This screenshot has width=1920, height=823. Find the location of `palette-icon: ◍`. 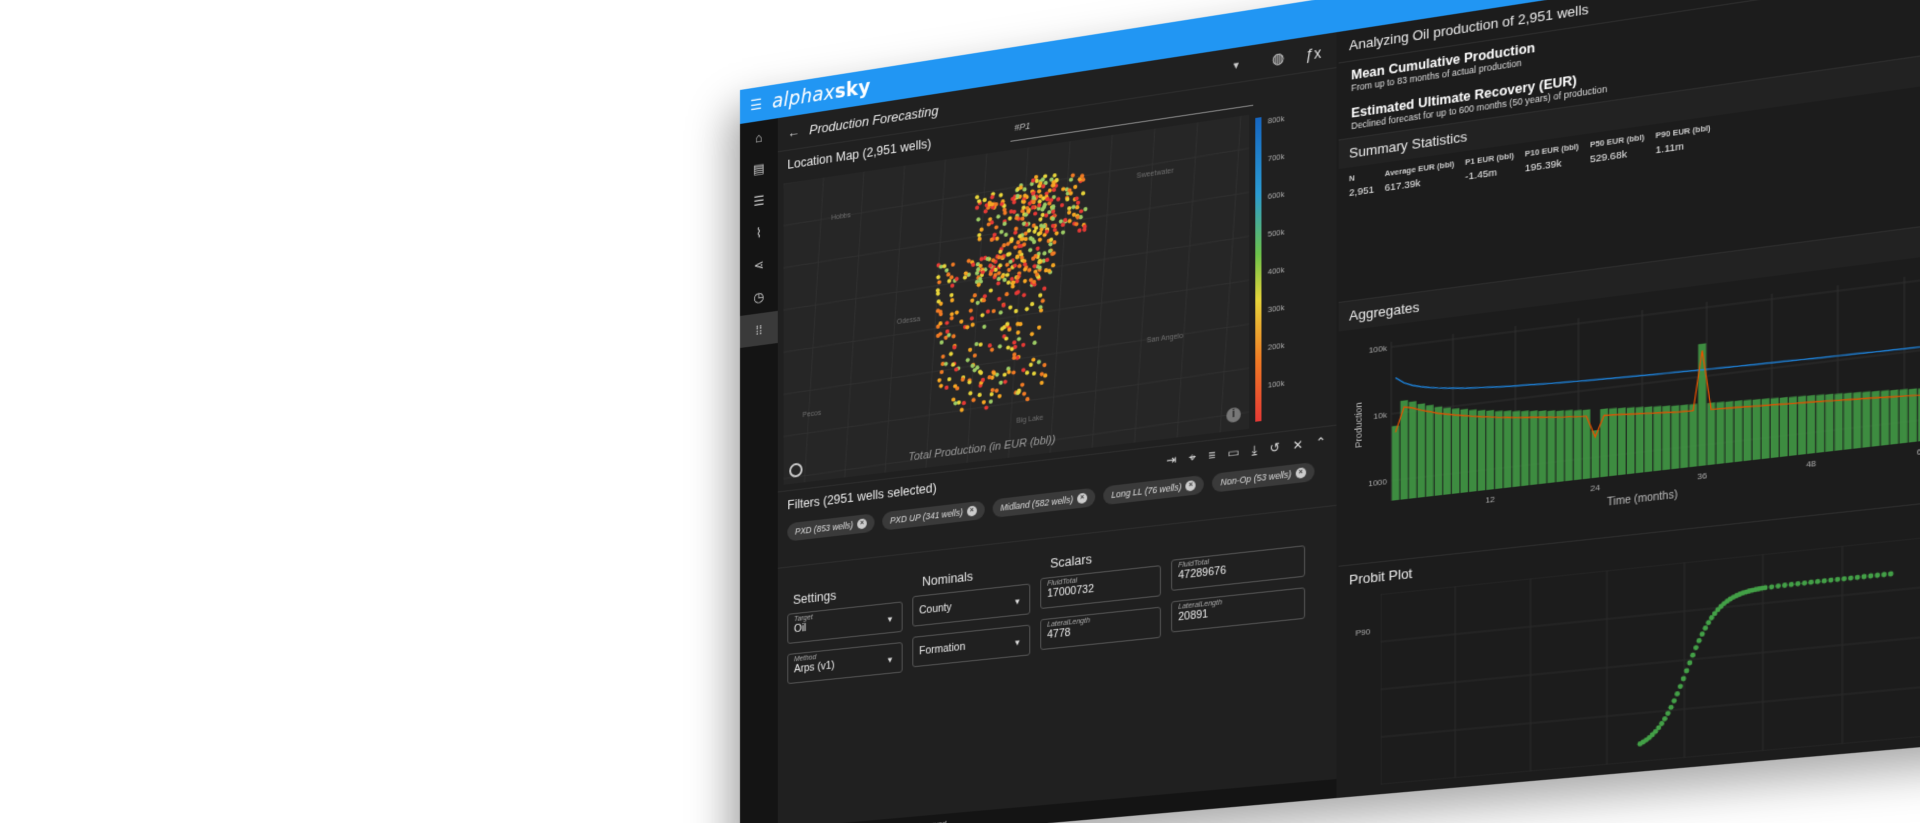

palette-icon: ◍ is located at coordinates (1278, 59).